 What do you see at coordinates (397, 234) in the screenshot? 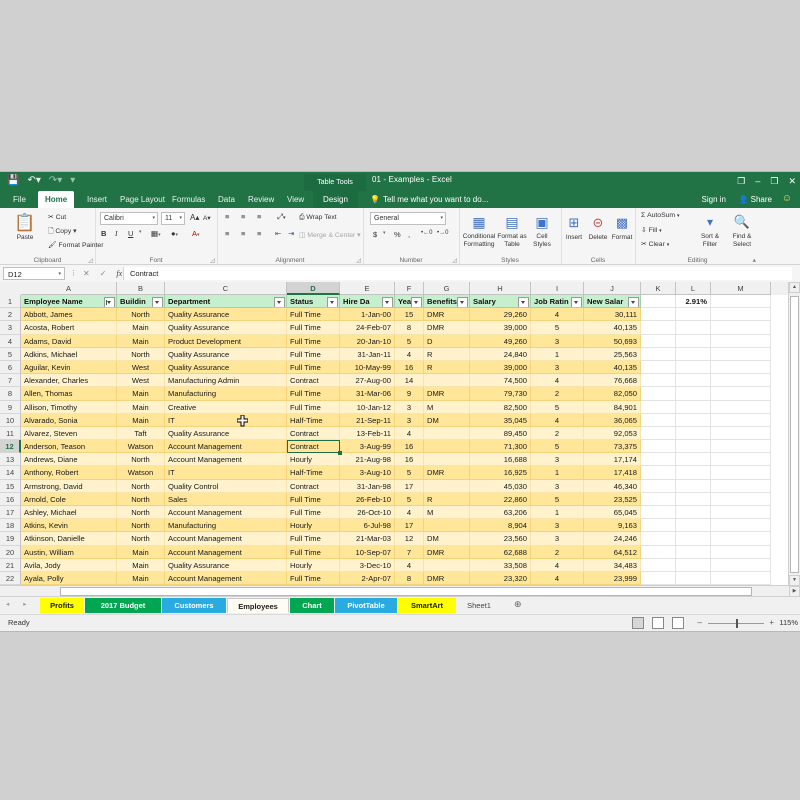
I see `percent-style-button: %` at bounding box center [397, 234].